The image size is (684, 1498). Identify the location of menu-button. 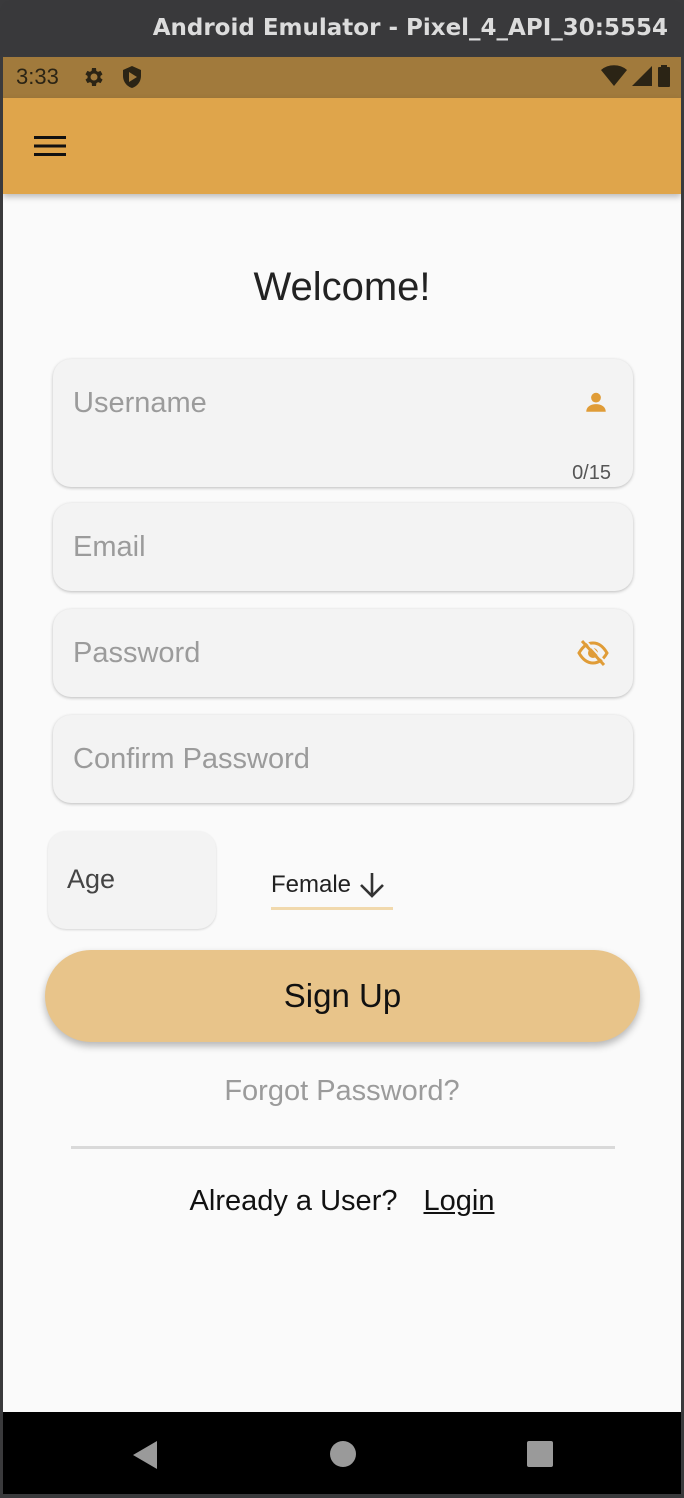
(50, 146).